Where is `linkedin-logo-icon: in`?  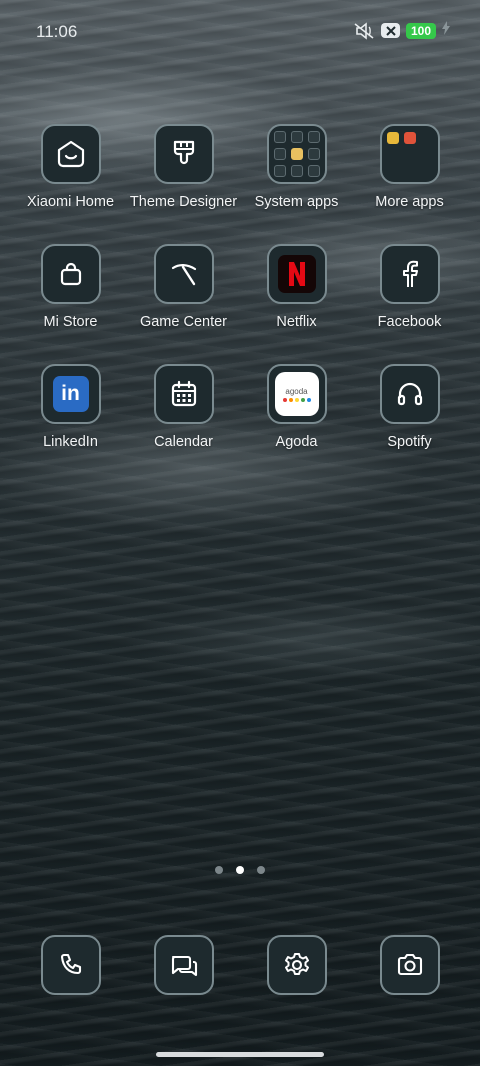
linkedin-logo-icon: in is located at coordinates (70, 394).